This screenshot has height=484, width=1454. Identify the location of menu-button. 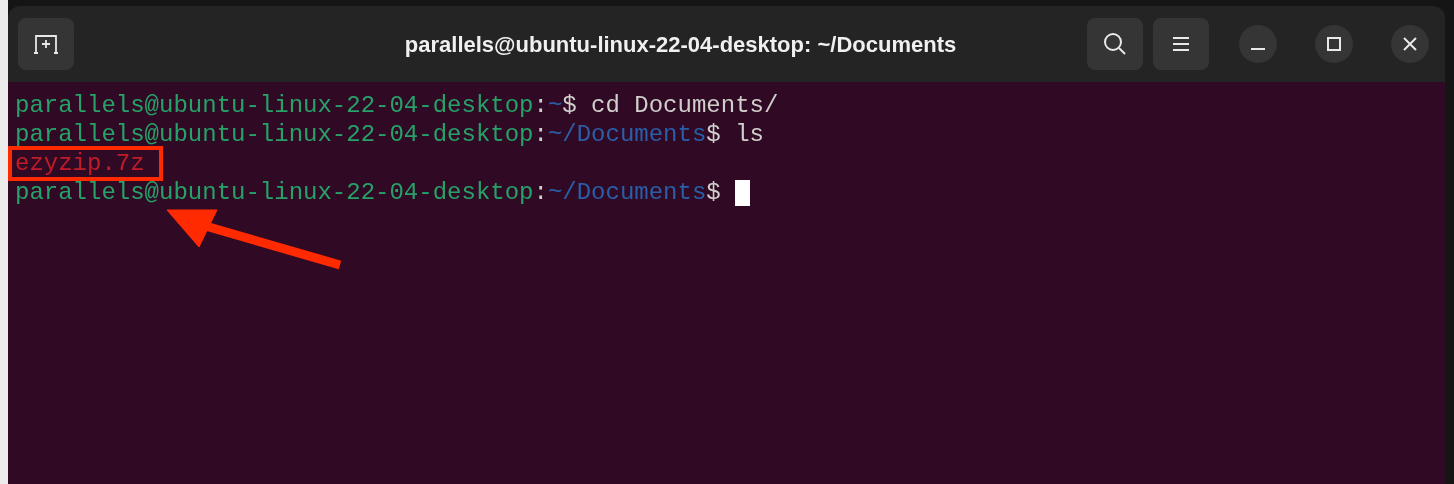
(1181, 44).